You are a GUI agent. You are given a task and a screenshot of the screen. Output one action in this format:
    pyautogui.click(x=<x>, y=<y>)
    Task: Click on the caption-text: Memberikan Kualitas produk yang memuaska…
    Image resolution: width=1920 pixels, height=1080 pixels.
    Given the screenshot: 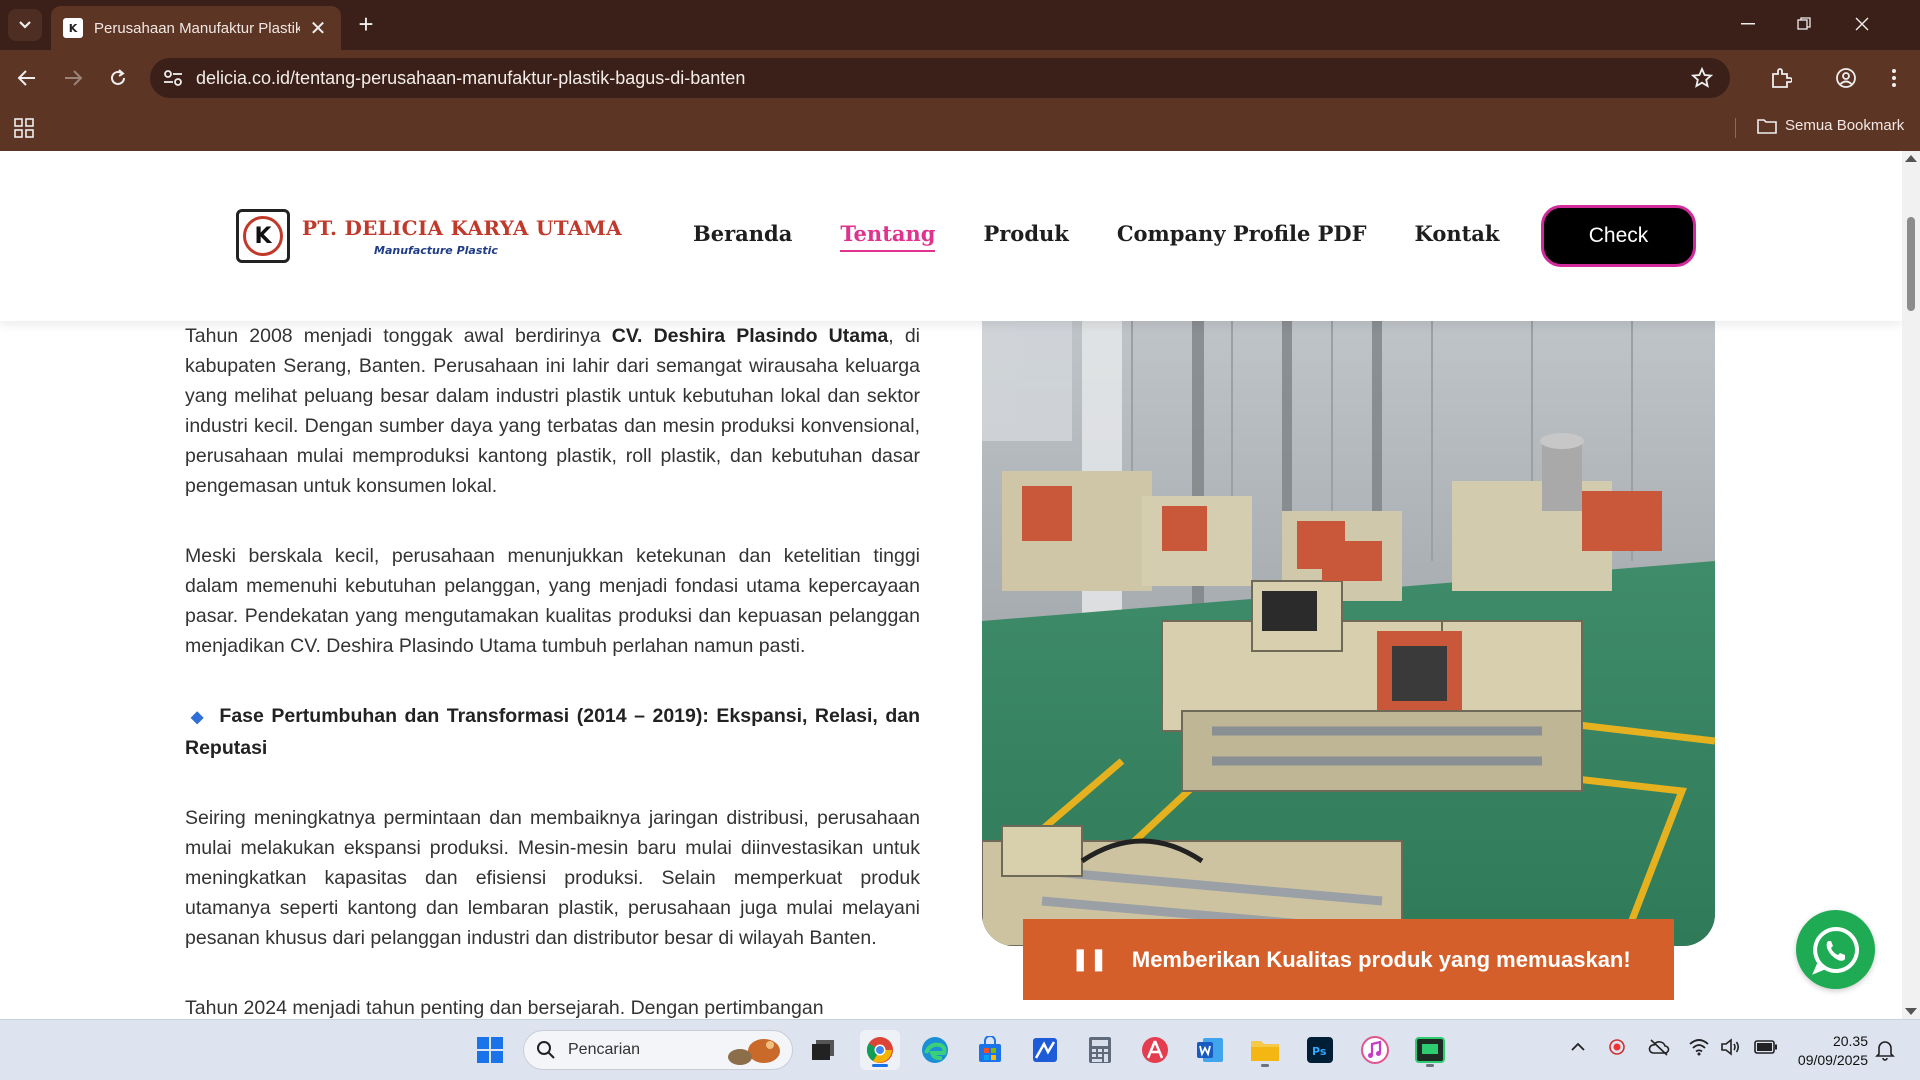 What is the action you would take?
    pyautogui.click(x=1381, y=959)
    